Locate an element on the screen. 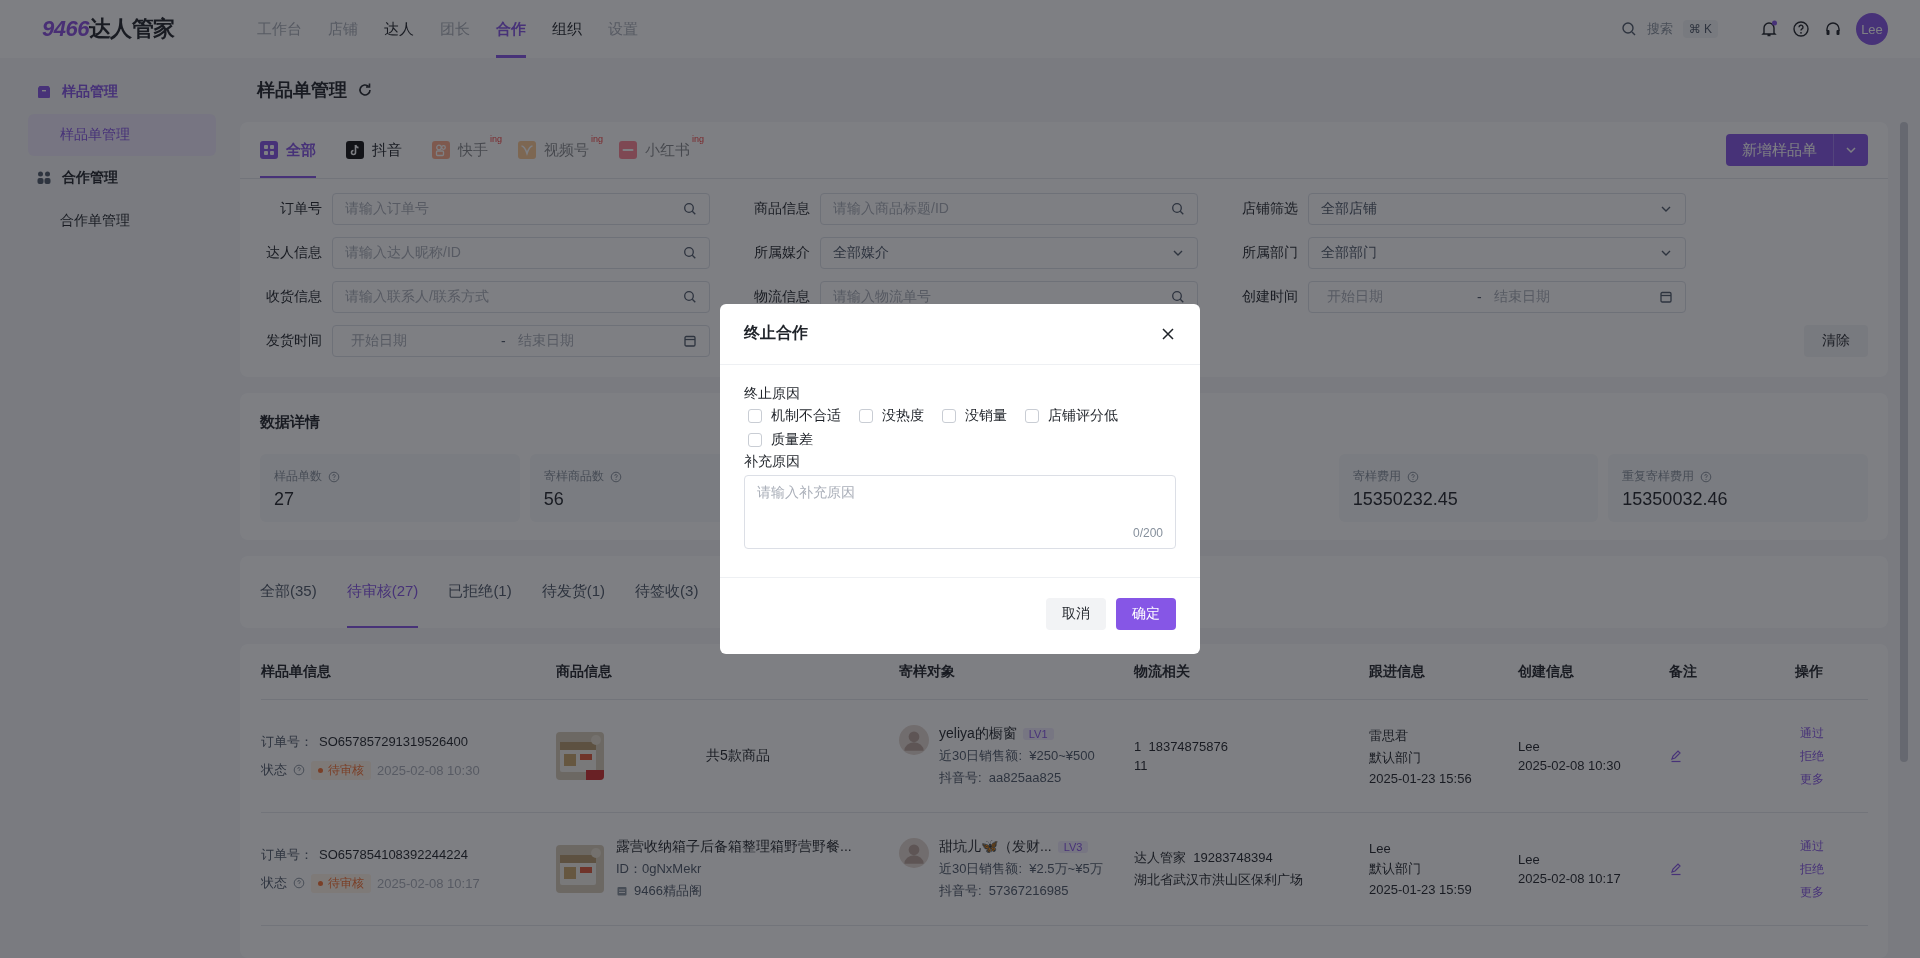  column-header: 商品信息 is located at coordinates (584, 671).